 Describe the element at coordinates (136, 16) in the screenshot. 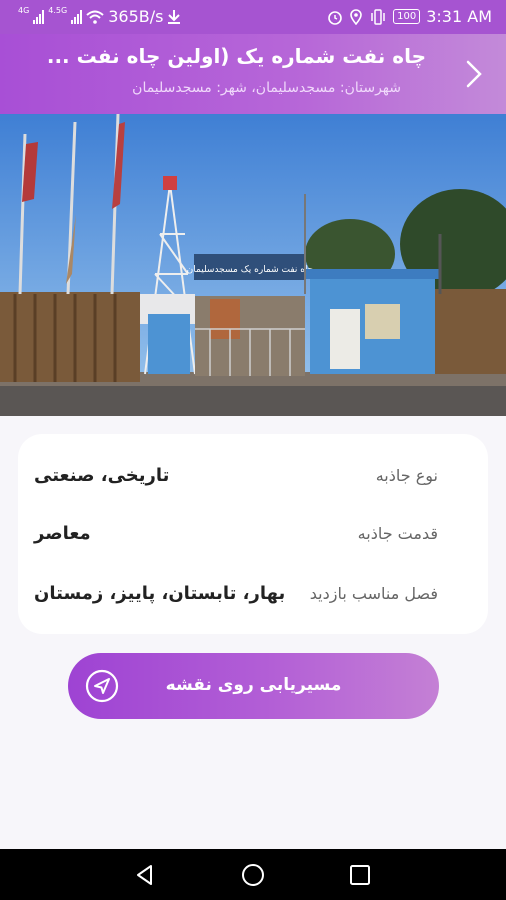

I see `network-speed: 365B/s` at that location.